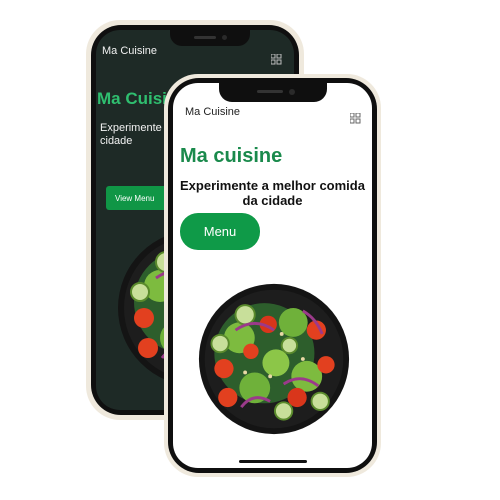 This screenshot has height=500, width=500. I want to click on salad-bowl-image, so click(274, 359).